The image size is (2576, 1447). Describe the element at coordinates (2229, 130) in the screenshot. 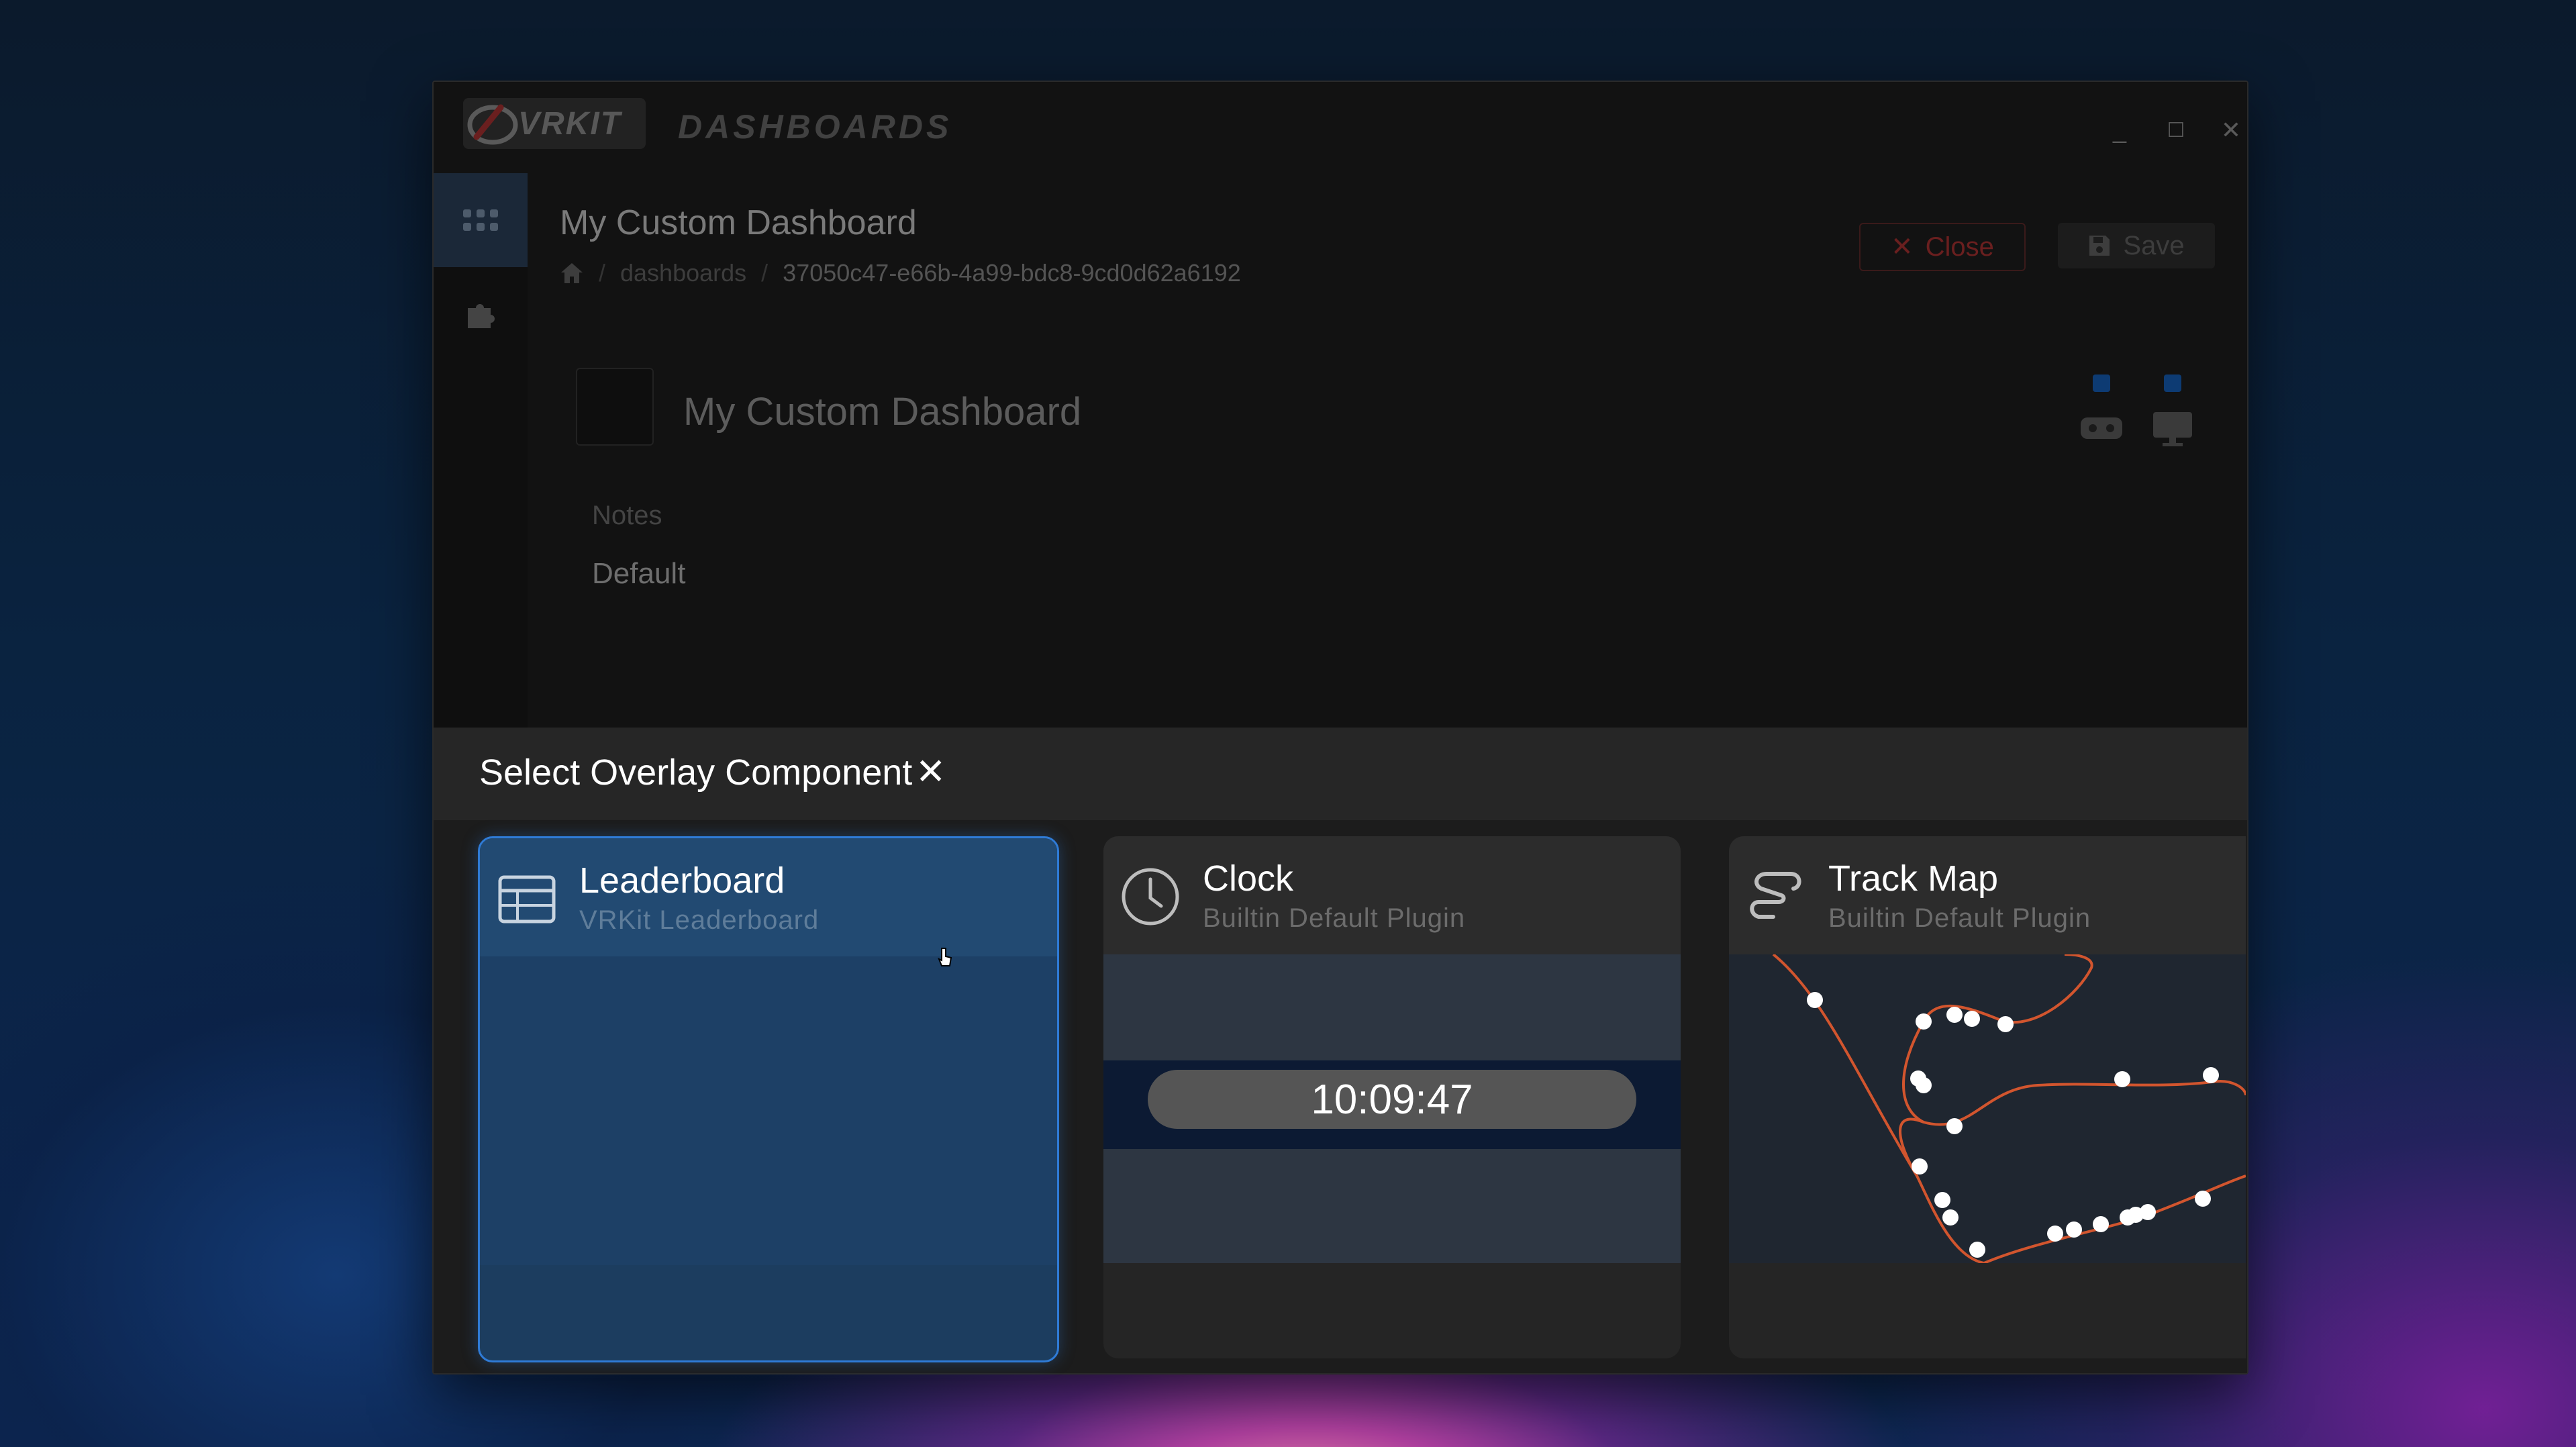

I see `window-close-button: ✕` at that location.